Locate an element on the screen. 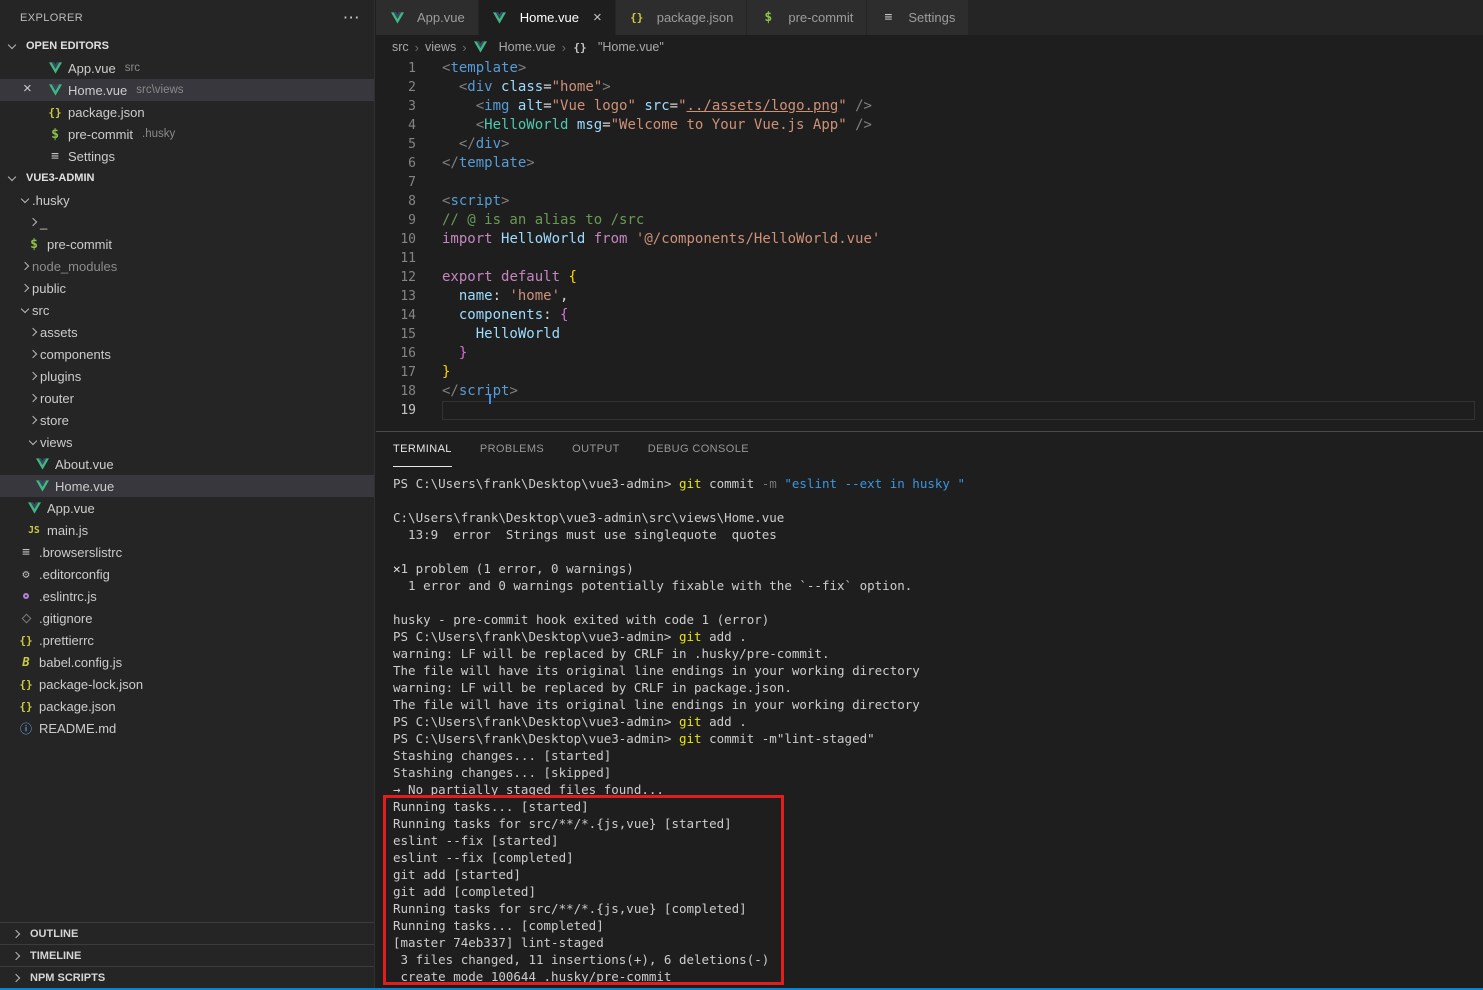 The width and height of the screenshot is (1483, 990). breadcrumb-item-home-vue: Home.vue is located at coordinates (514, 47).